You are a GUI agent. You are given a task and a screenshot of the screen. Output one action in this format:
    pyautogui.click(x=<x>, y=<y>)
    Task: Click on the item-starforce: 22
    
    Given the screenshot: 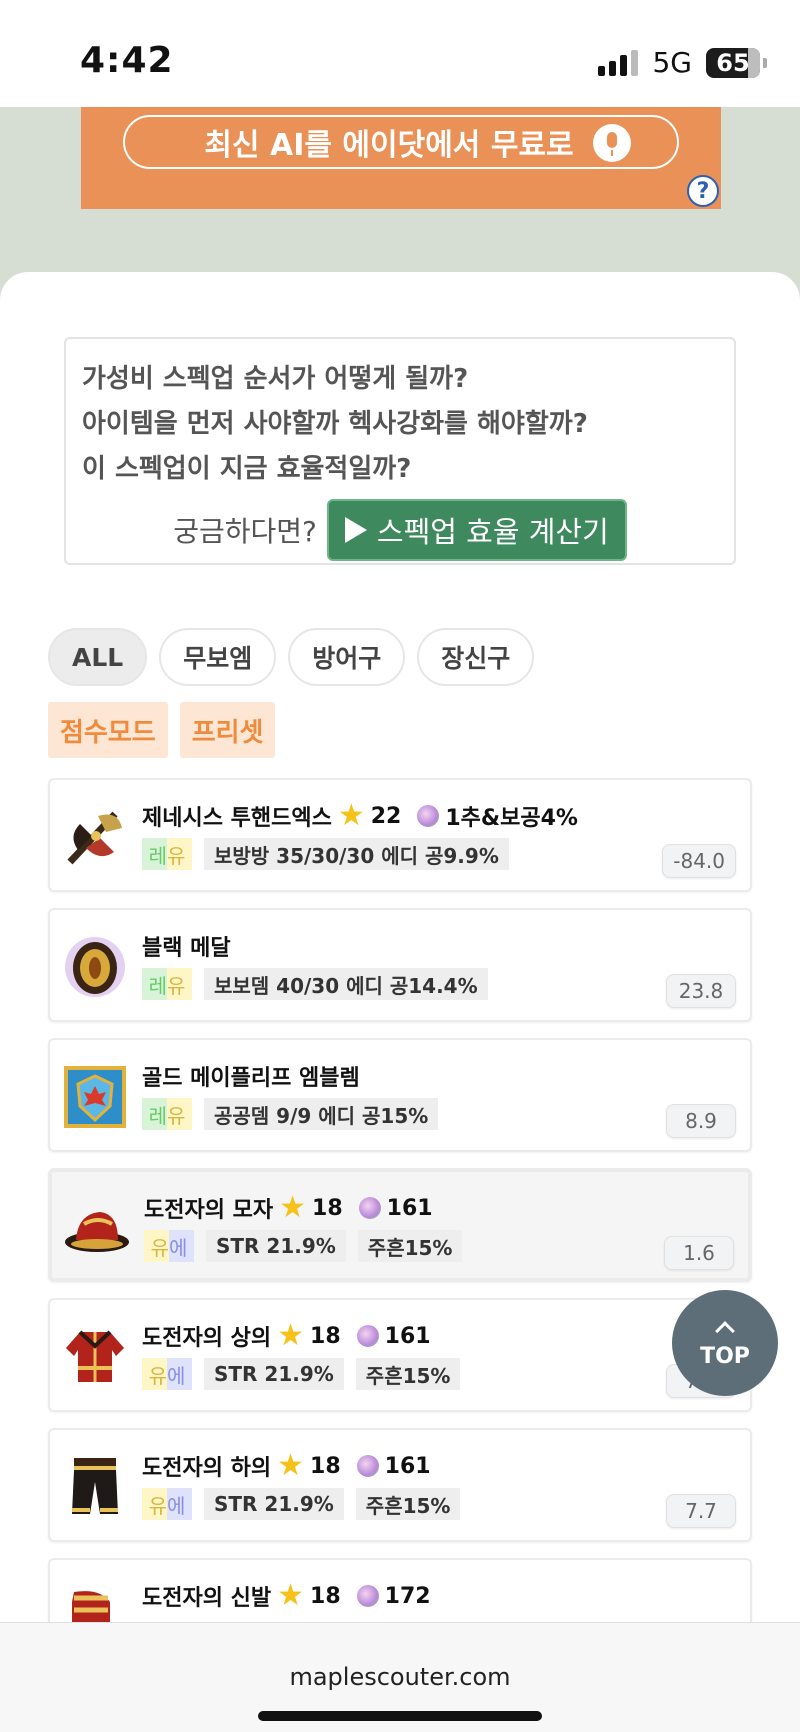 What is the action you would take?
    pyautogui.click(x=386, y=816)
    